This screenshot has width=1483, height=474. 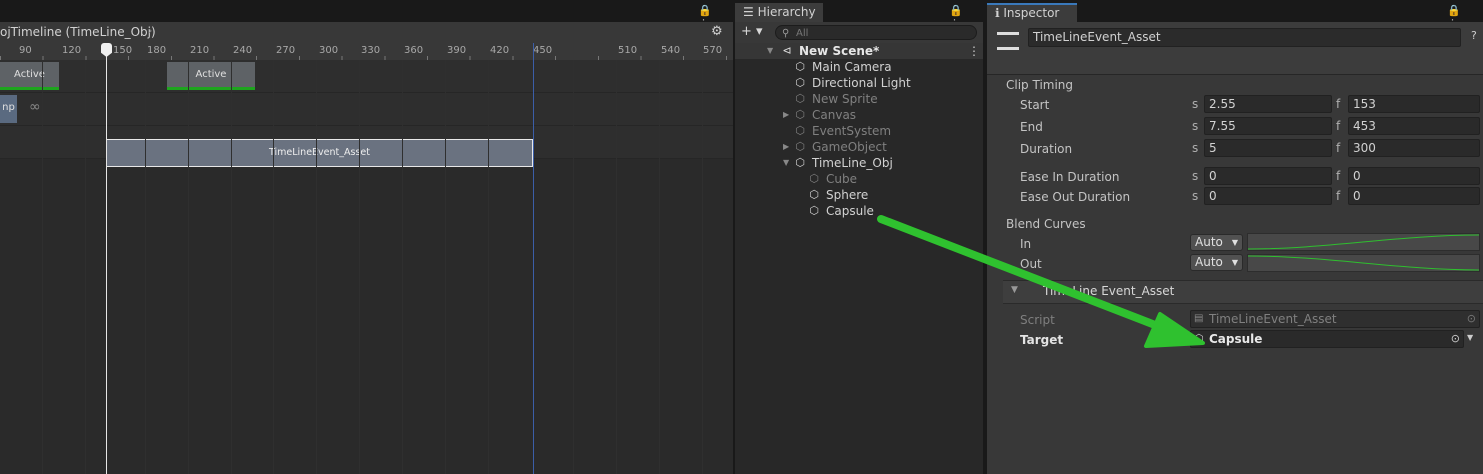 I want to click on end-seconds-field: 7.55, so click(x=1268, y=126).